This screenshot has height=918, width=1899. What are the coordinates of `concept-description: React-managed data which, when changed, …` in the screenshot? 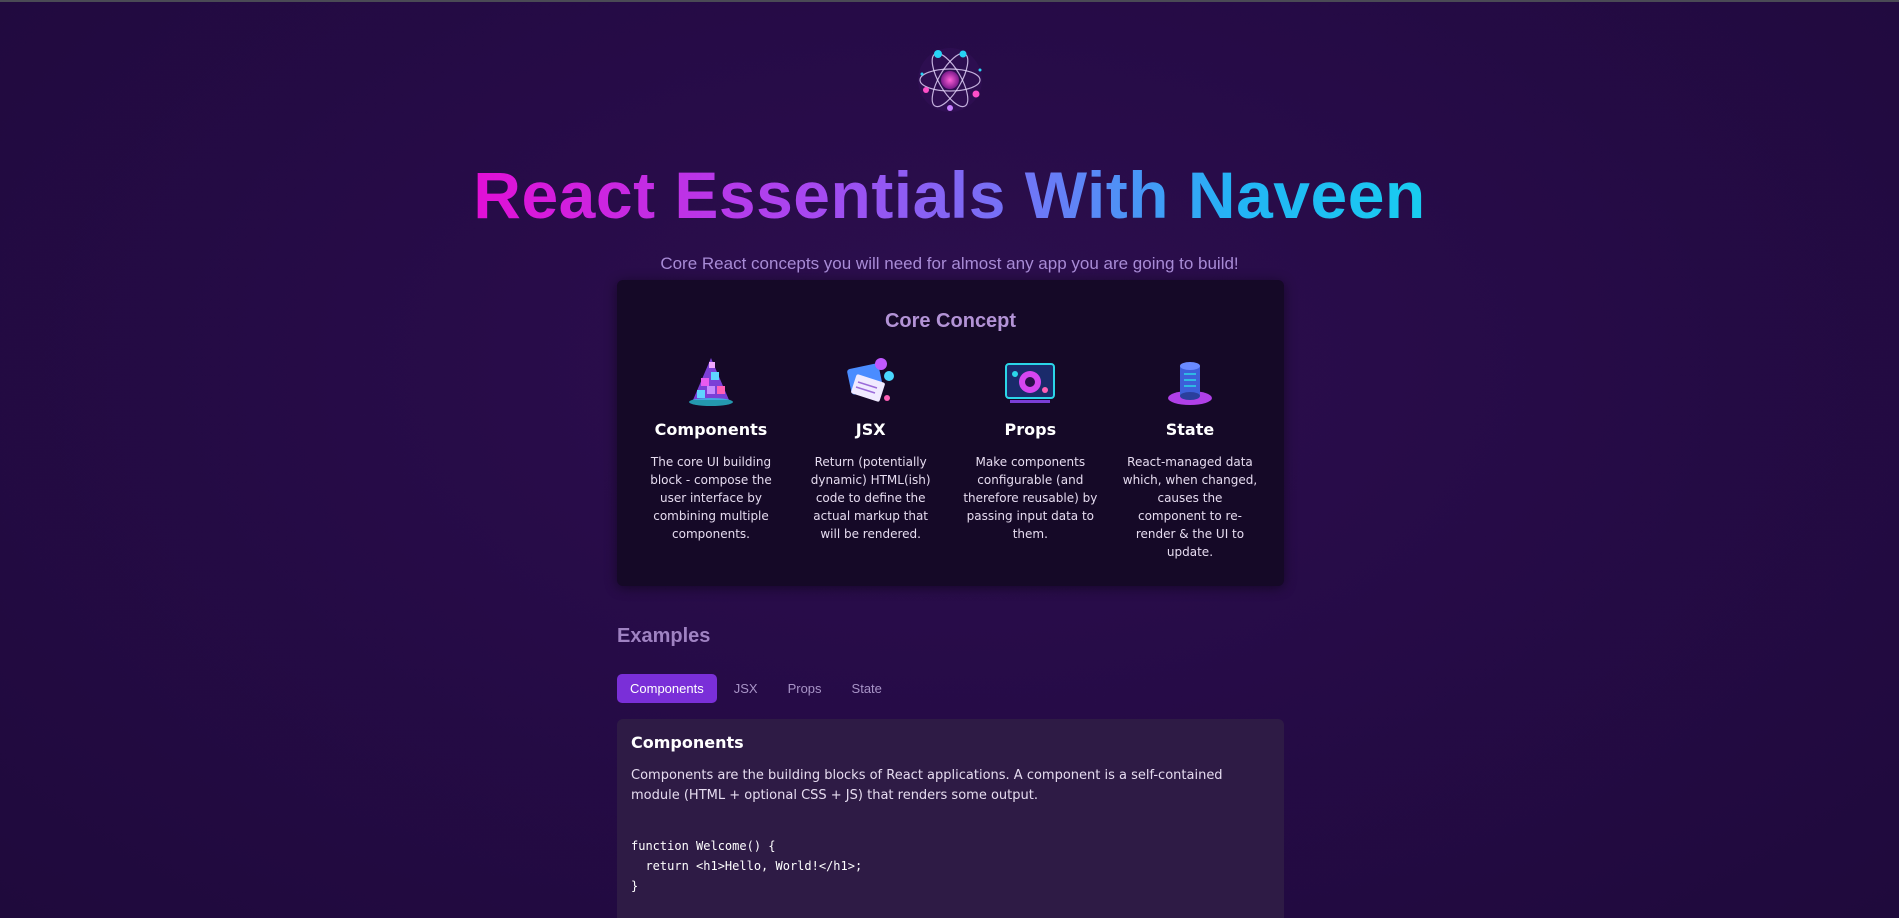 It's located at (1190, 507).